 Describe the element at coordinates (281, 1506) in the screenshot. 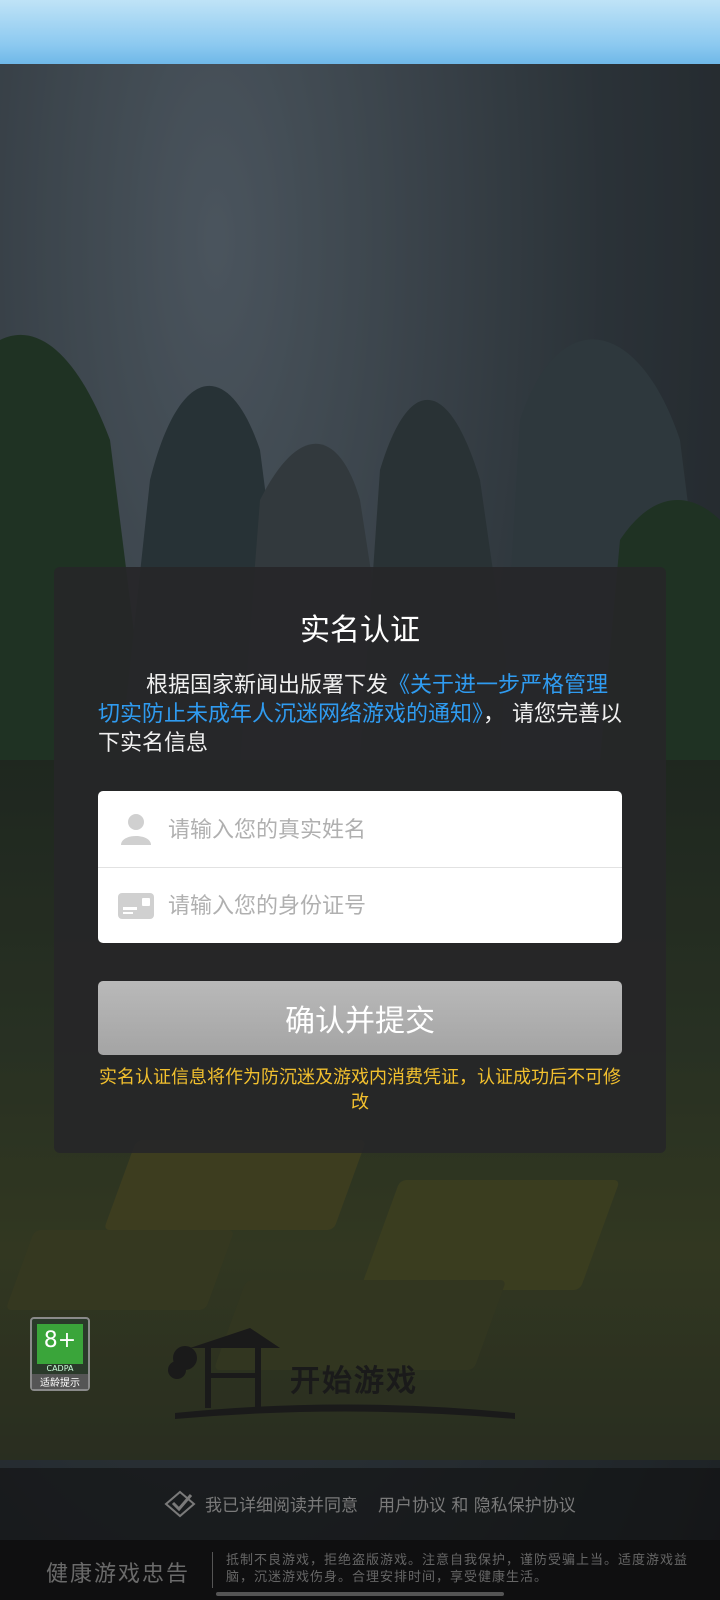

I see `agreement-text: 我已详细阅读并同意` at that location.